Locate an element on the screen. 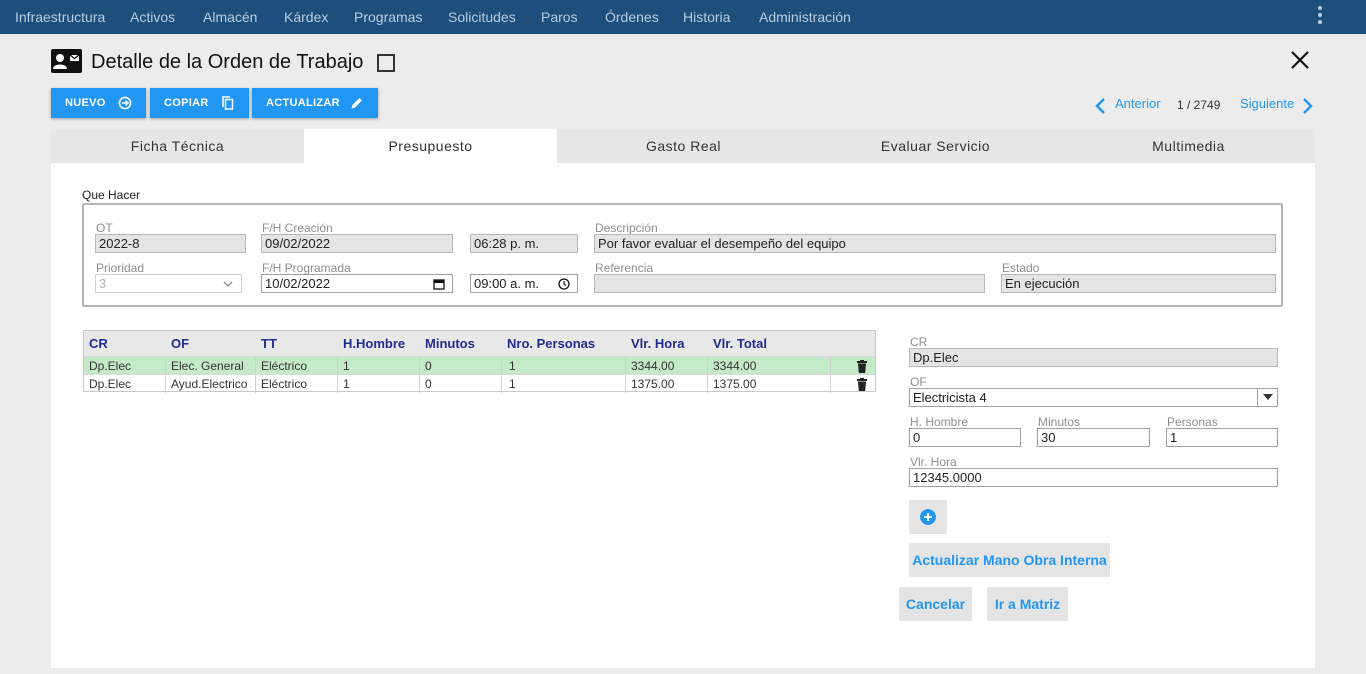 The image size is (1366, 674). close-icon is located at coordinates (1300, 60).